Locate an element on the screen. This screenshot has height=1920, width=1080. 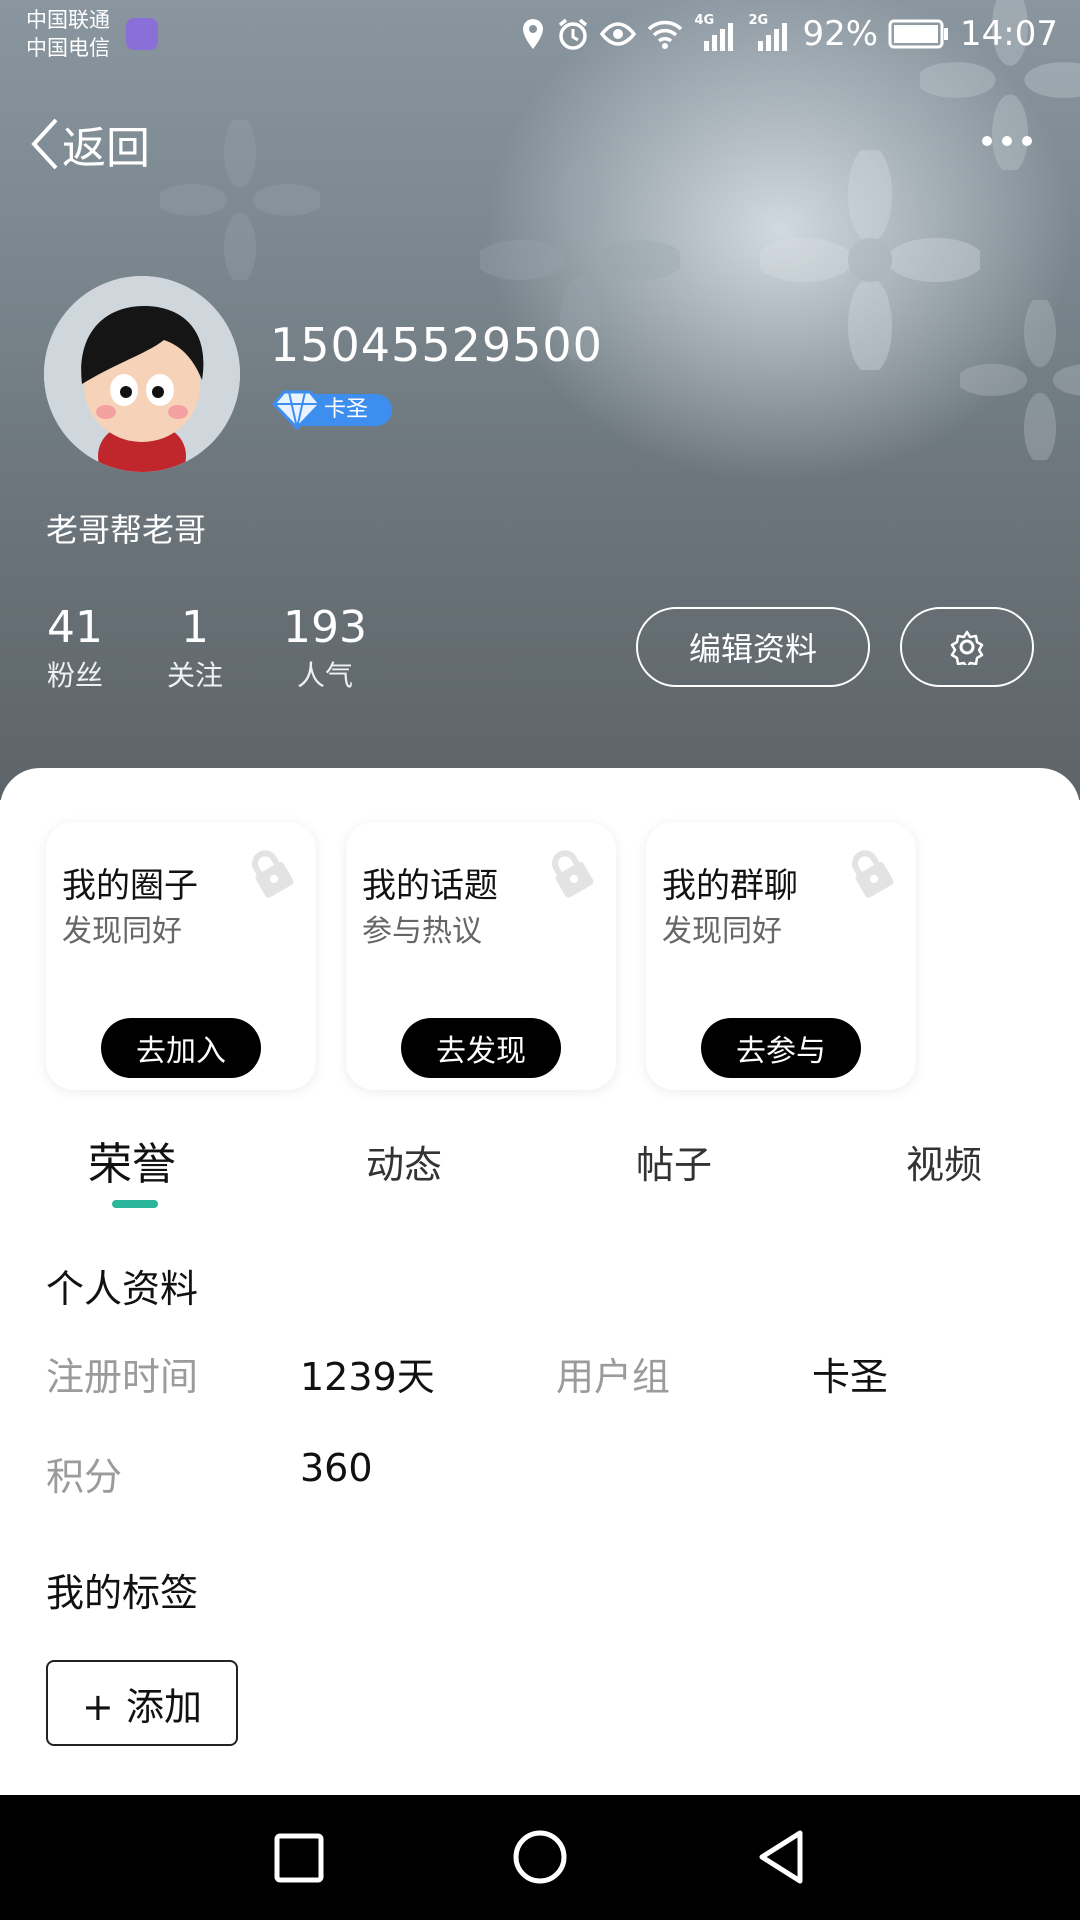
alarm-icon is located at coordinates (573, 34).